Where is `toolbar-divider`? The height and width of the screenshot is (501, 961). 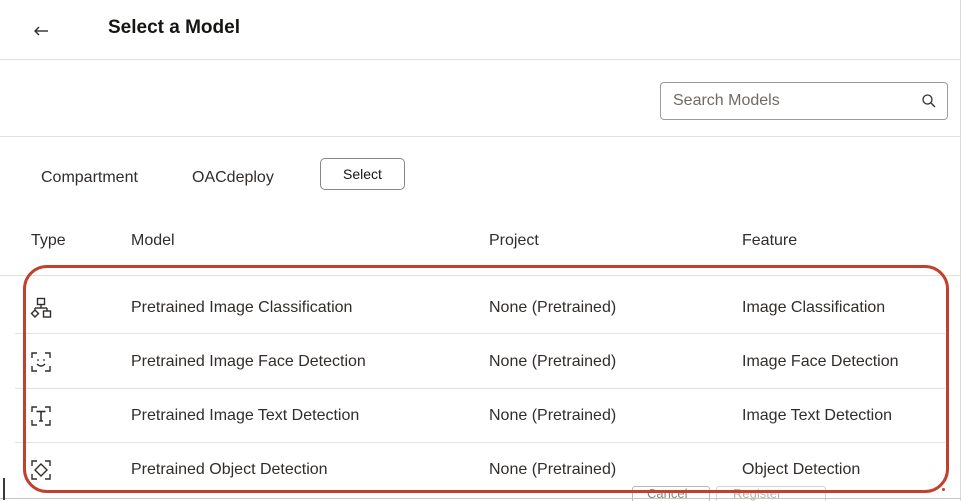 toolbar-divider is located at coordinates (480, 136).